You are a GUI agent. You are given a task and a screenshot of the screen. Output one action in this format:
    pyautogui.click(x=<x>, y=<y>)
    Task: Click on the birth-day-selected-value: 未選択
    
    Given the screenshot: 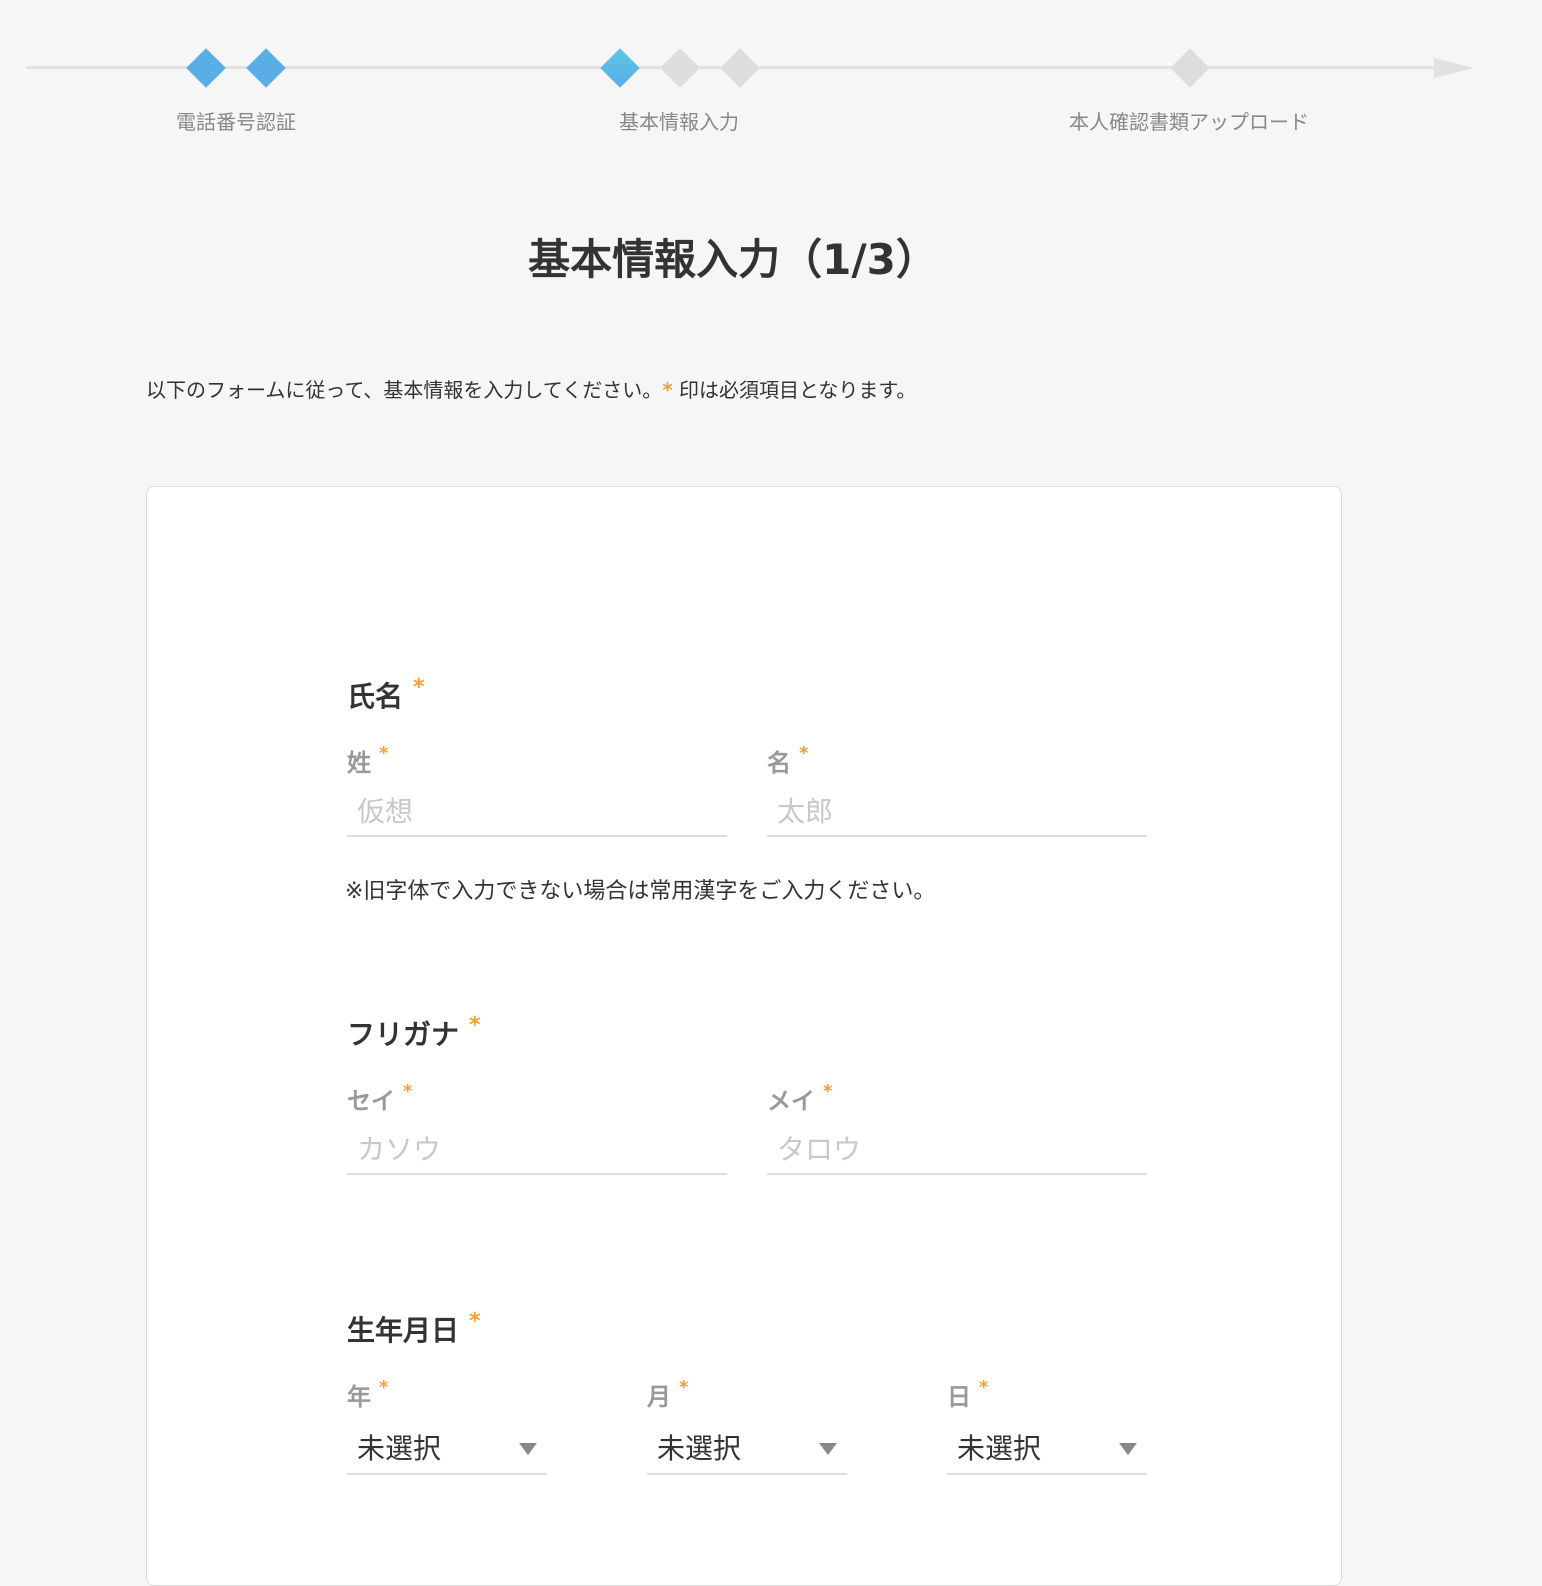 What is the action you would take?
    pyautogui.click(x=999, y=1448)
    